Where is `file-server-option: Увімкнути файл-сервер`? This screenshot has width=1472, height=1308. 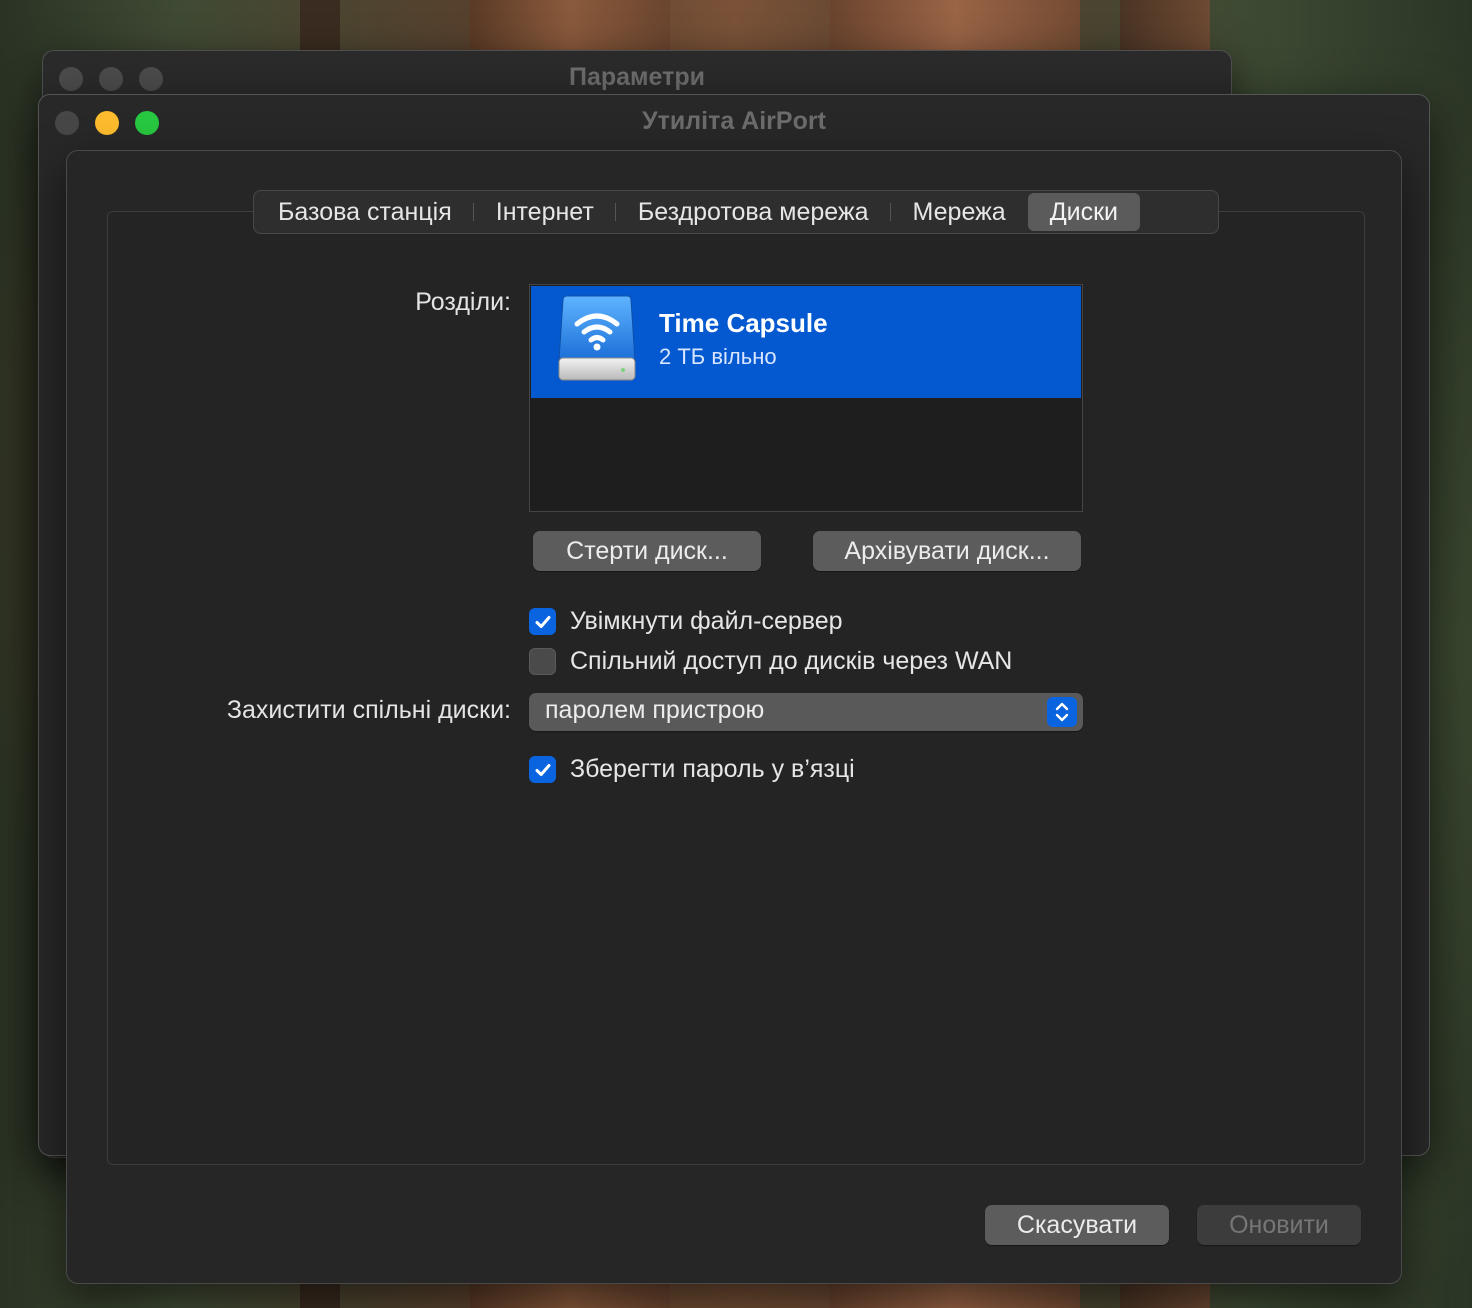 file-server-option: Увімкнути файл-сервер is located at coordinates (686, 621).